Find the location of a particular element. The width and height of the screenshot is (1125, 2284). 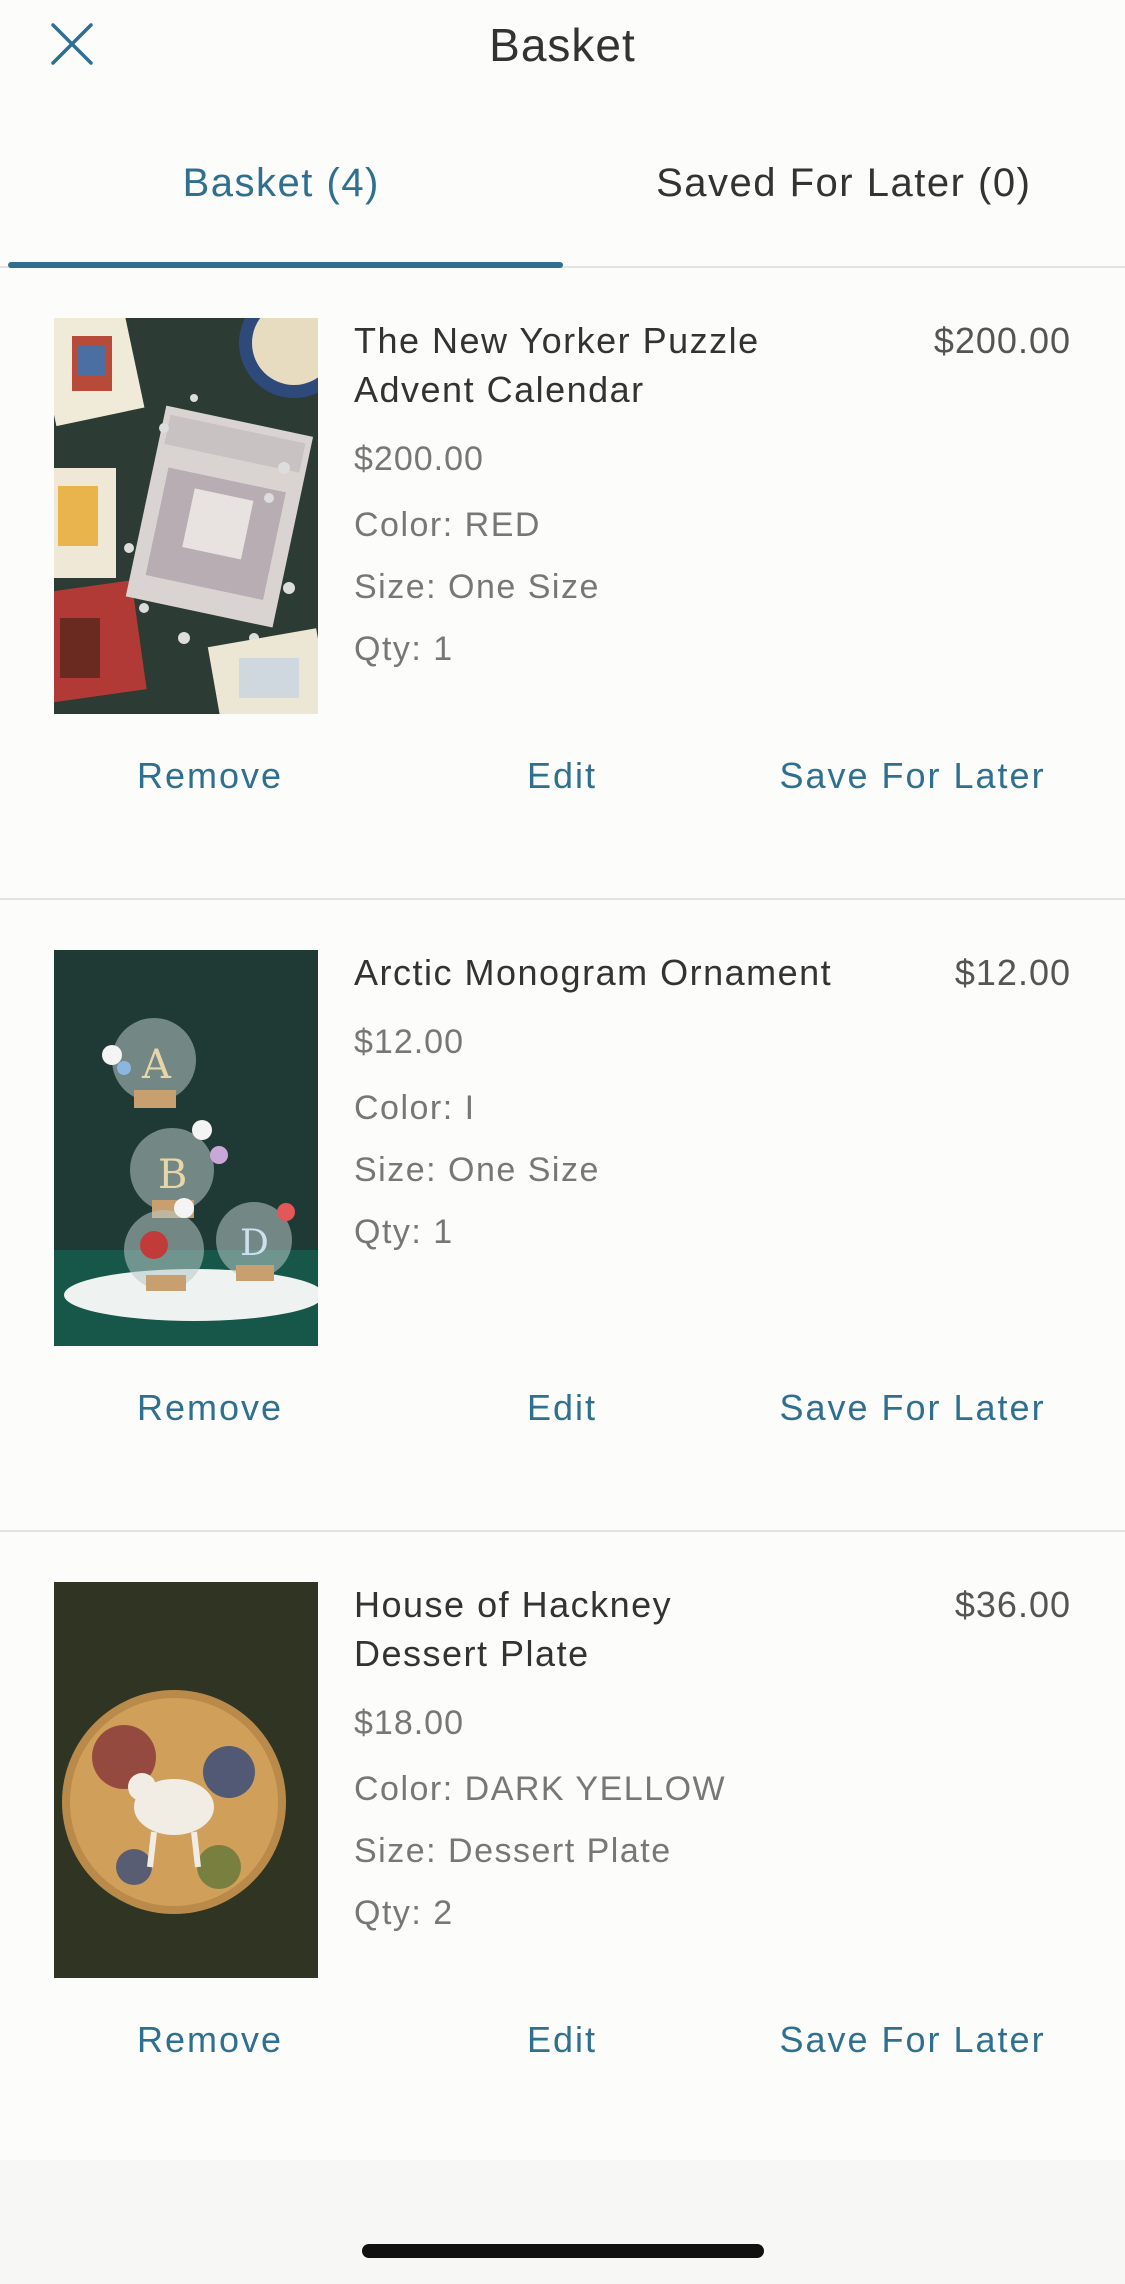

item-size: Size: Dessert Plate is located at coordinates (513, 1851).